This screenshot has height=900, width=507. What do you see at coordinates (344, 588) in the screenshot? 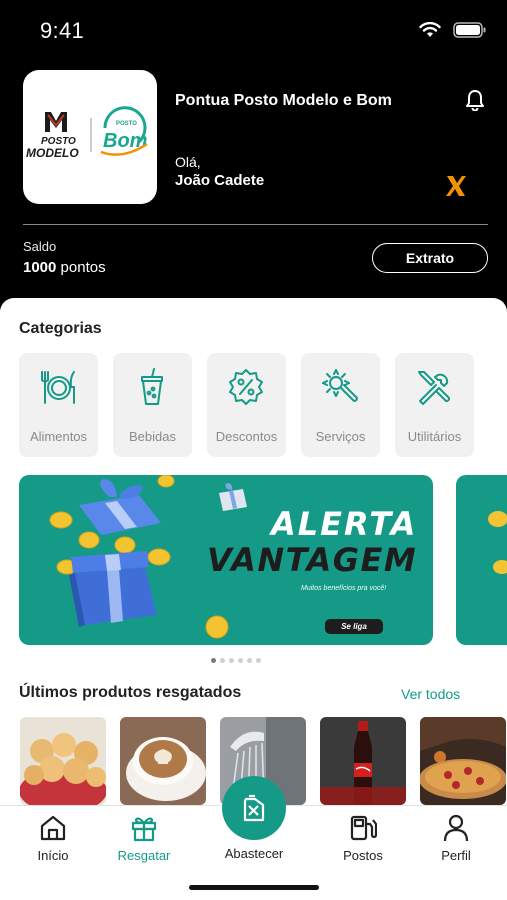
I see `banner-subtitle: Muitos benefícios pra você!` at bounding box center [344, 588].